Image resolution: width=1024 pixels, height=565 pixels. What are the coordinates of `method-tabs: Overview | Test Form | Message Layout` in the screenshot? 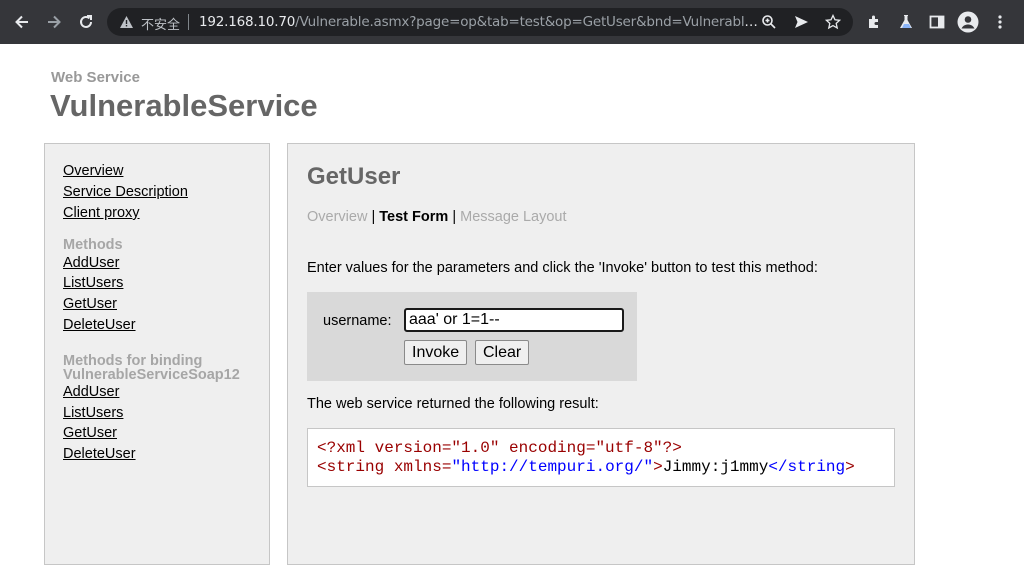 It's located at (437, 217).